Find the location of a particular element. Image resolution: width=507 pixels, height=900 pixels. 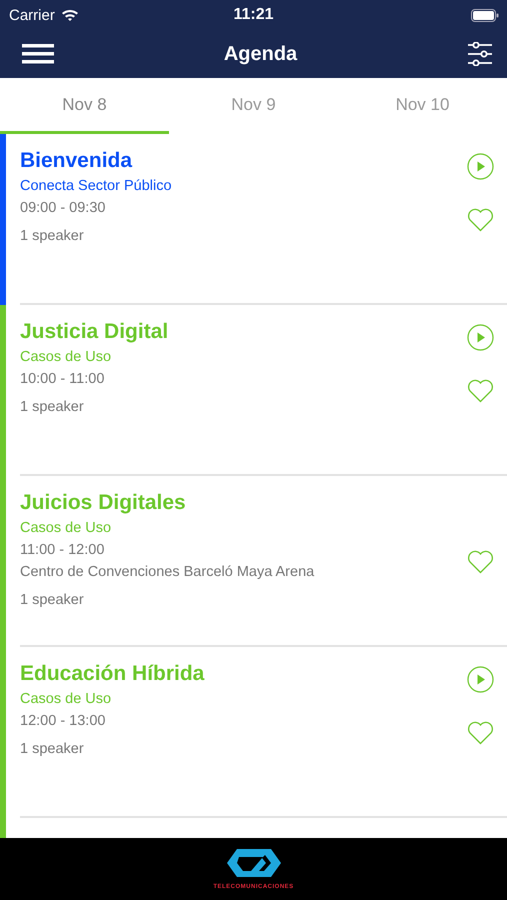

session-title: Justicia Digital is located at coordinates (94, 332).